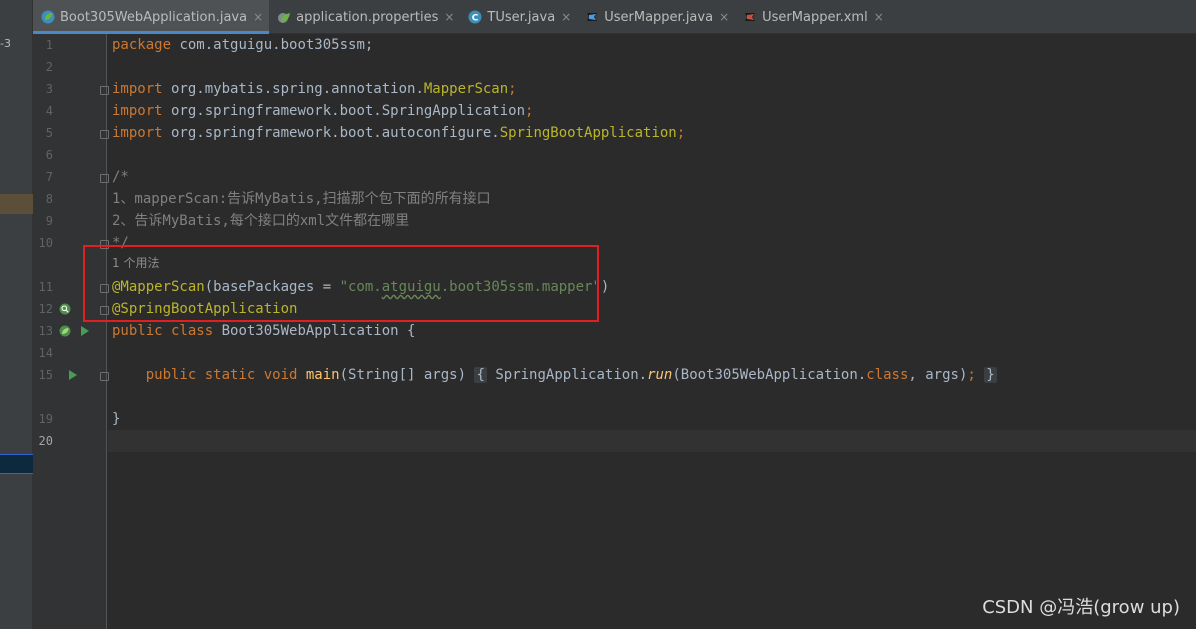 The height and width of the screenshot is (629, 1196). I want to click on keyword: public static void, so click(221, 375).